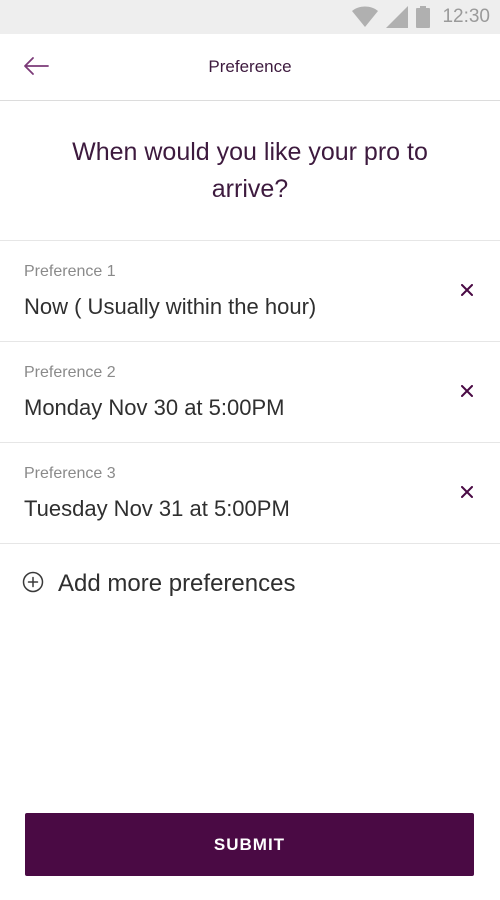 The height and width of the screenshot is (900, 500). What do you see at coordinates (170, 306) in the screenshot?
I see `preference-value: Now ( Usually within the hour)` at bounding box center [170, 306].